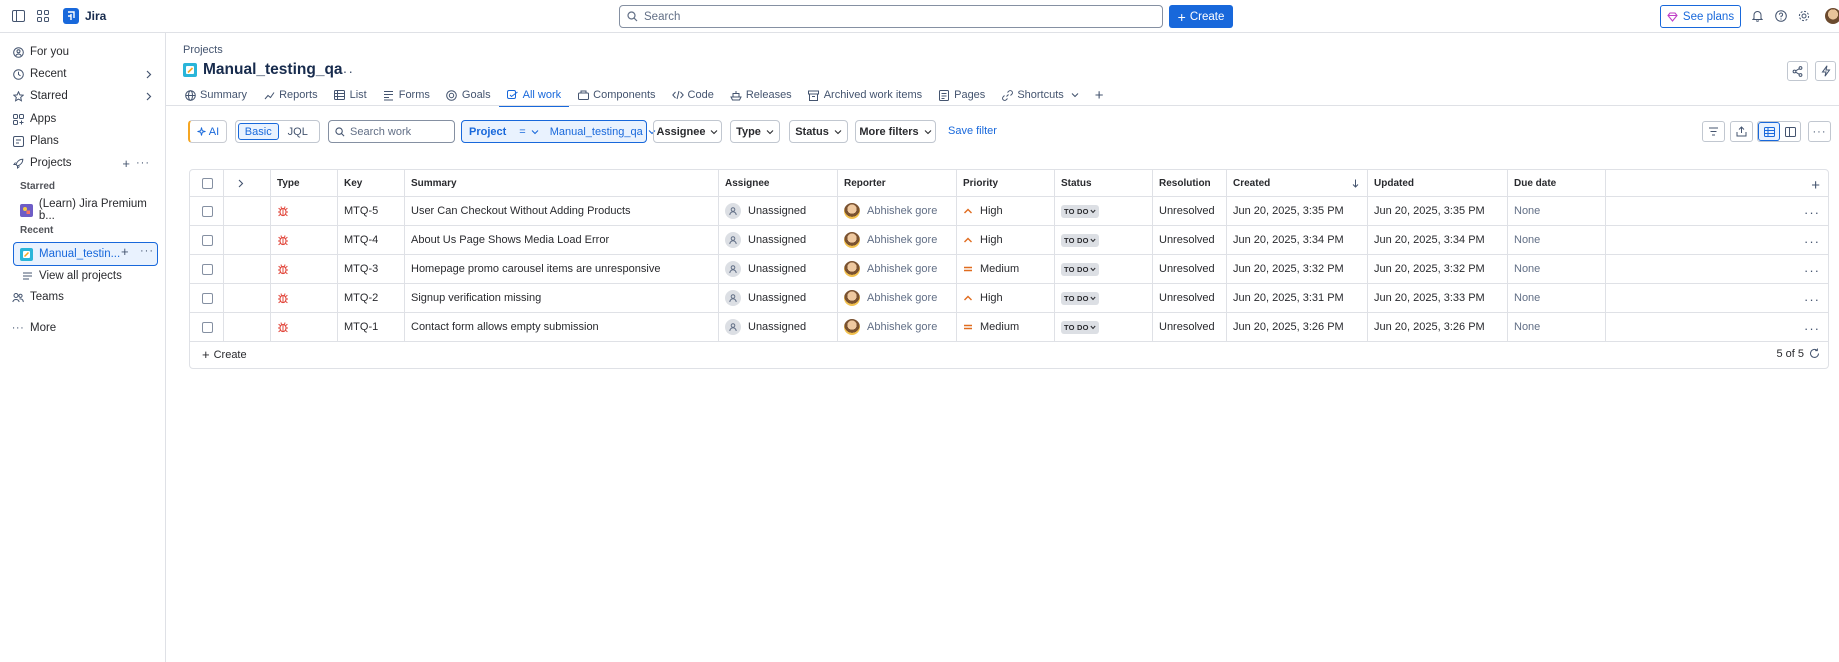  Describe the element at coordinates (1297, 183) in the screenshot. I see `column-header-created: Created` at that location.